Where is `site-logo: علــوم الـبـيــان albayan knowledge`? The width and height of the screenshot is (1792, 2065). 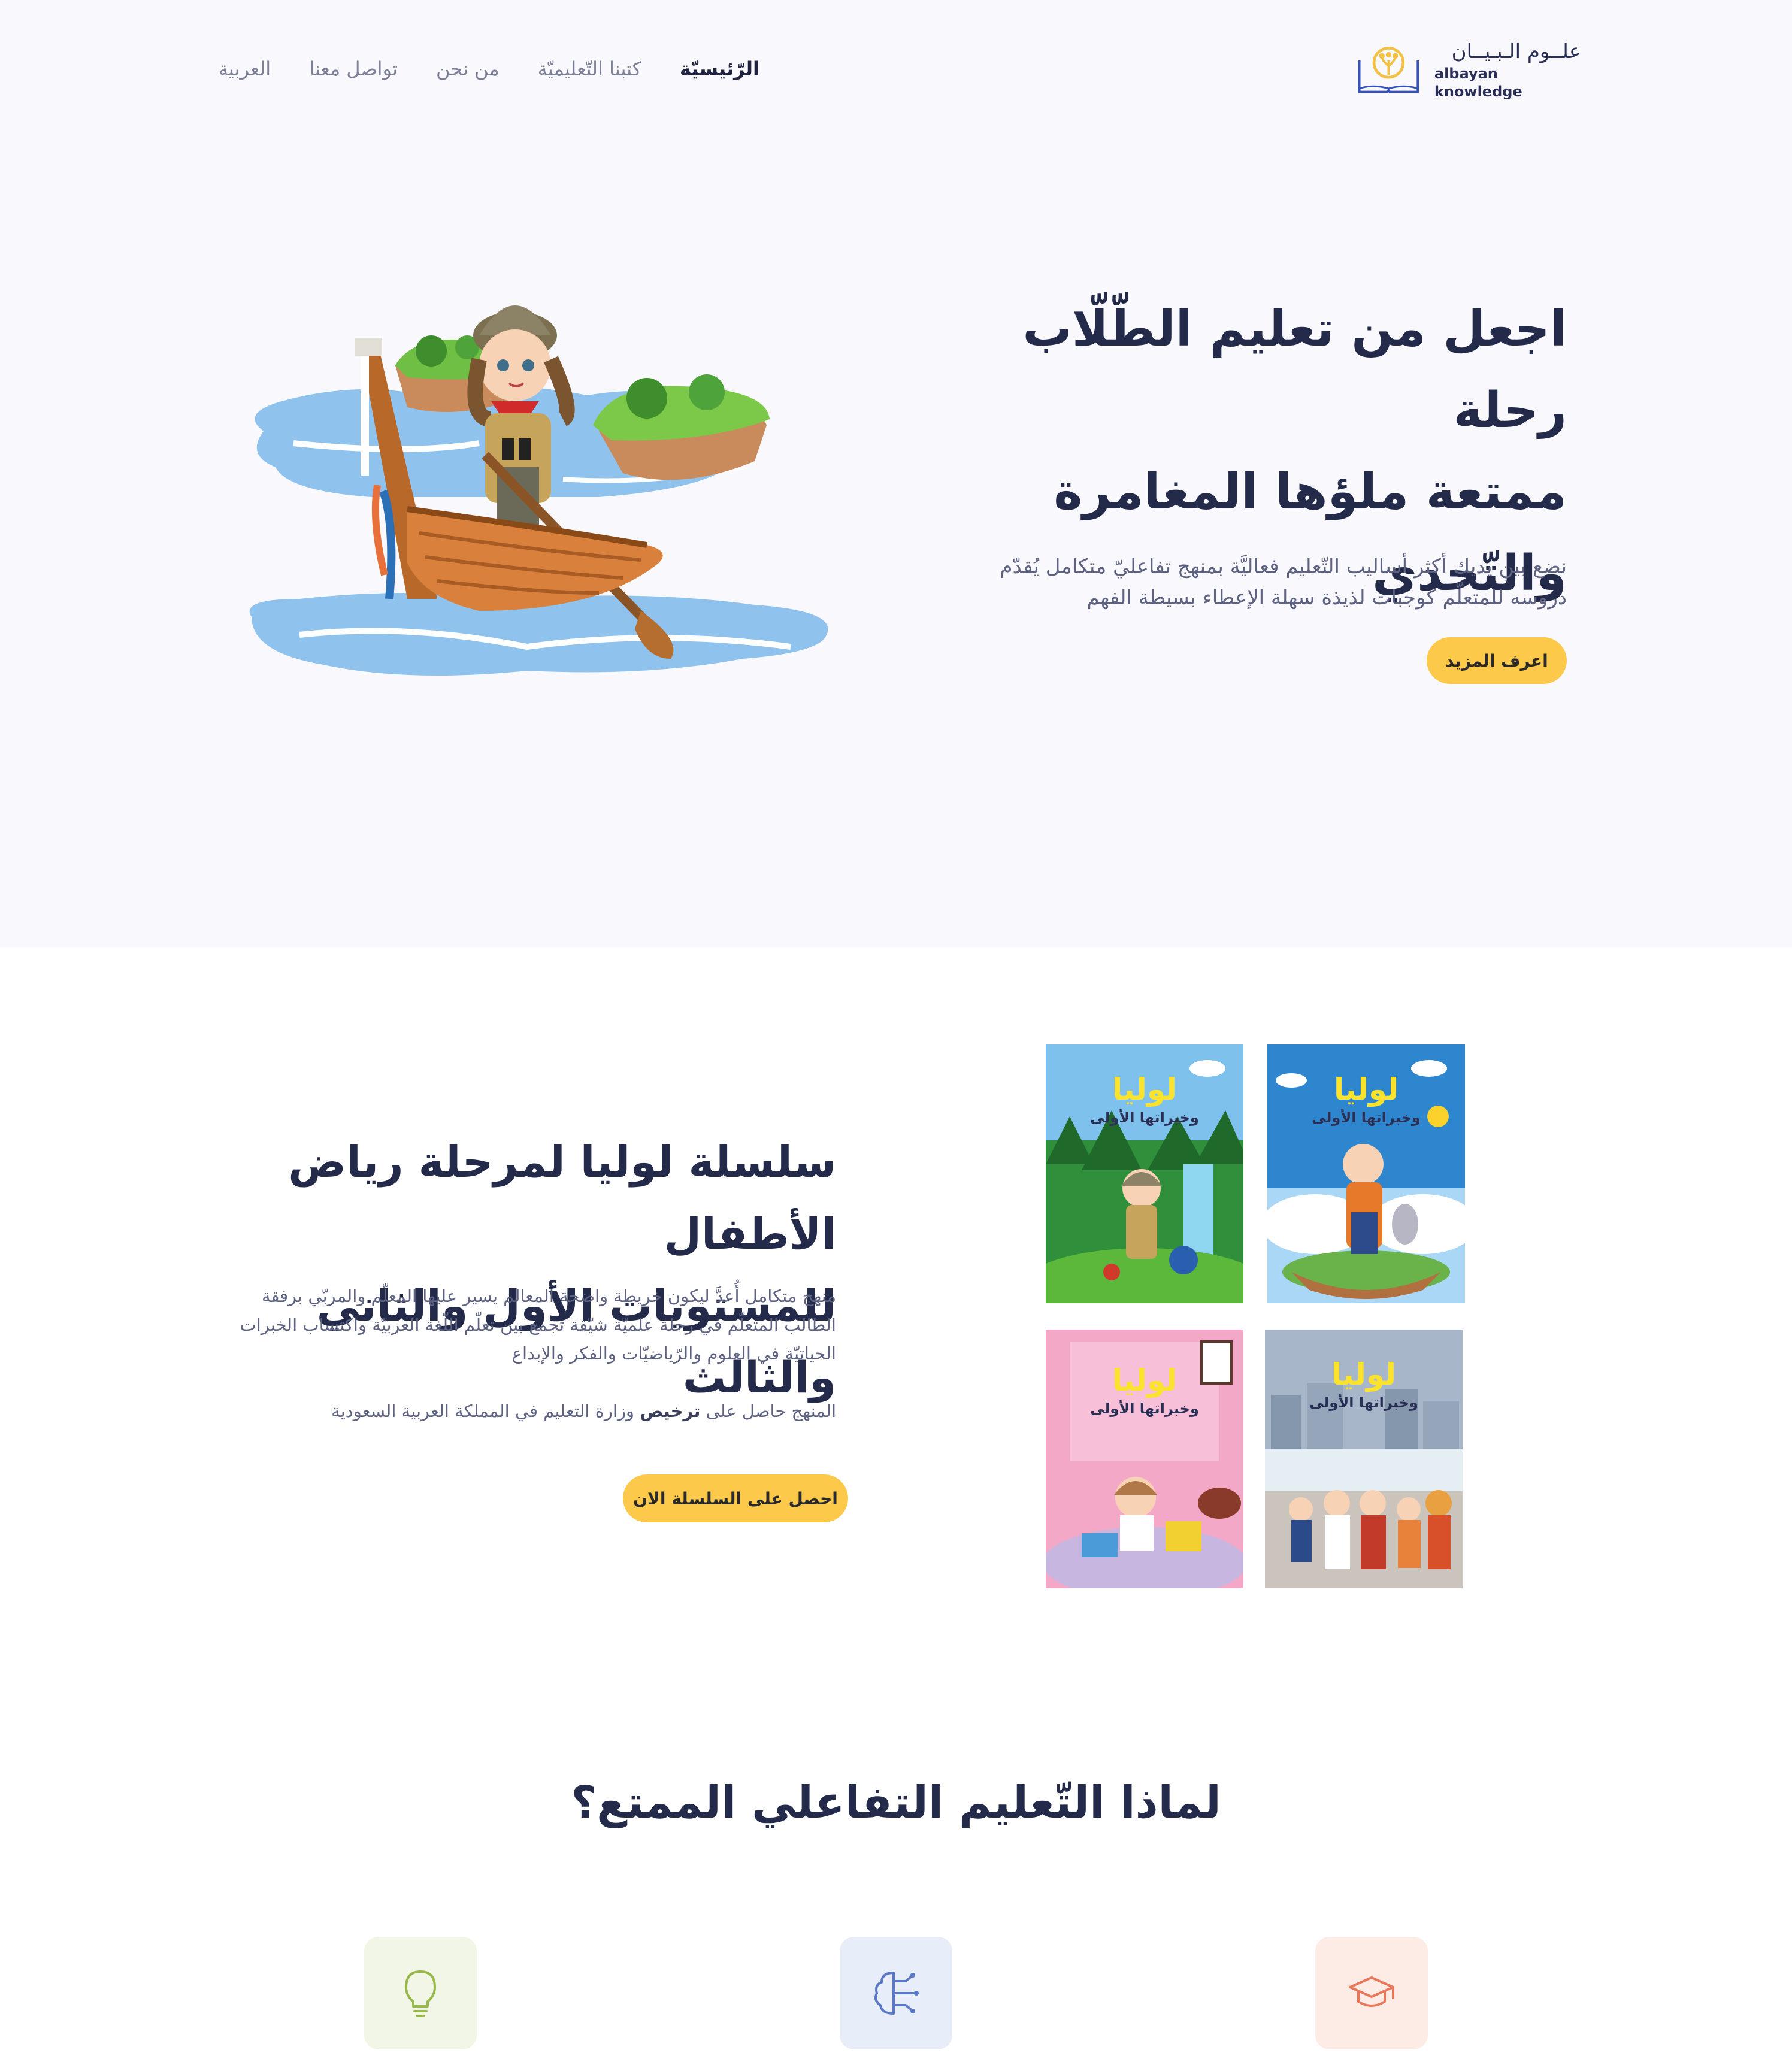 site-logo: علــوم الـبـيــان albayan knowledge is located at coordinates (1468, 70).